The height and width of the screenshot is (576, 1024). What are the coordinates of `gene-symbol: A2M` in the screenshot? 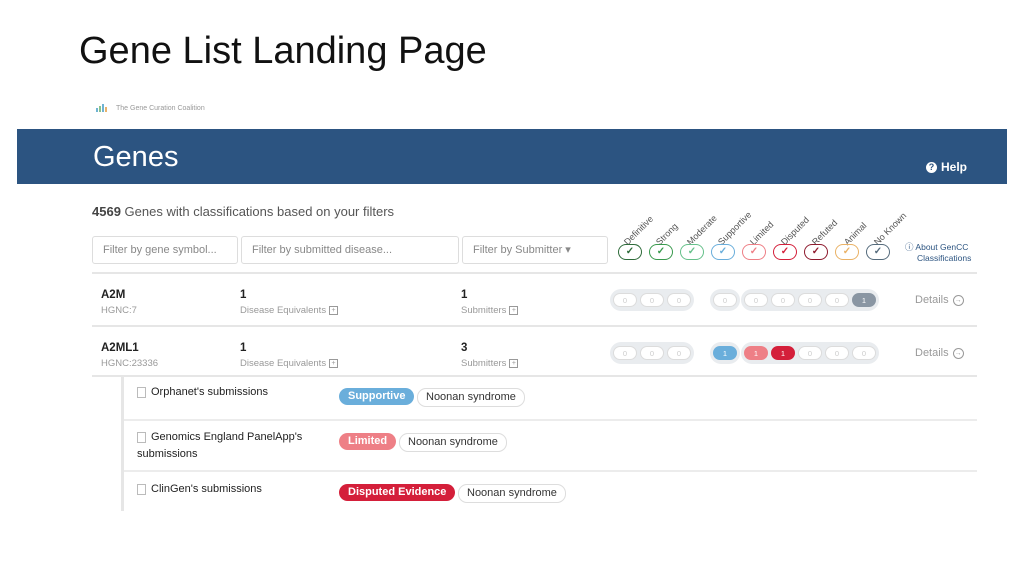 It's located at (113, 295).